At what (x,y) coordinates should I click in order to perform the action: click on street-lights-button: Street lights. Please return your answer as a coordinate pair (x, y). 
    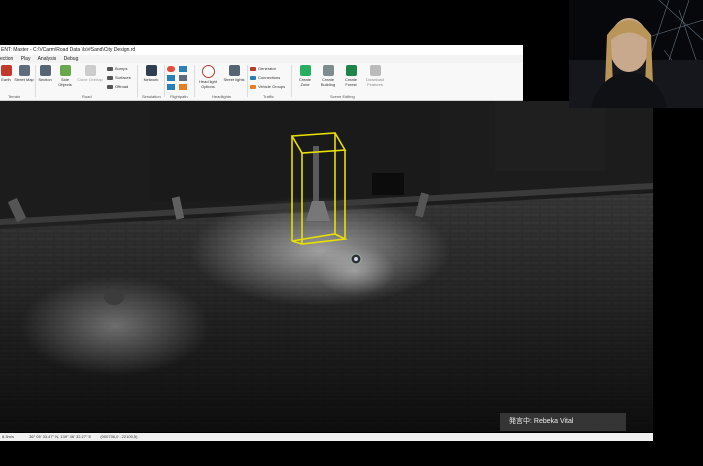
    Looking at the image, I should click on (234, 73).